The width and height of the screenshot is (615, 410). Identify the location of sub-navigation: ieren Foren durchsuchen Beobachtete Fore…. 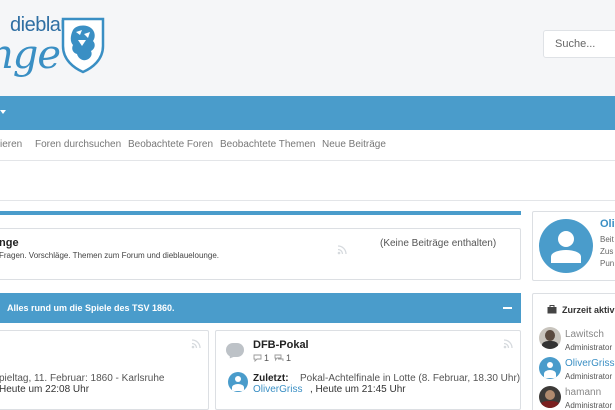
(307, 145).